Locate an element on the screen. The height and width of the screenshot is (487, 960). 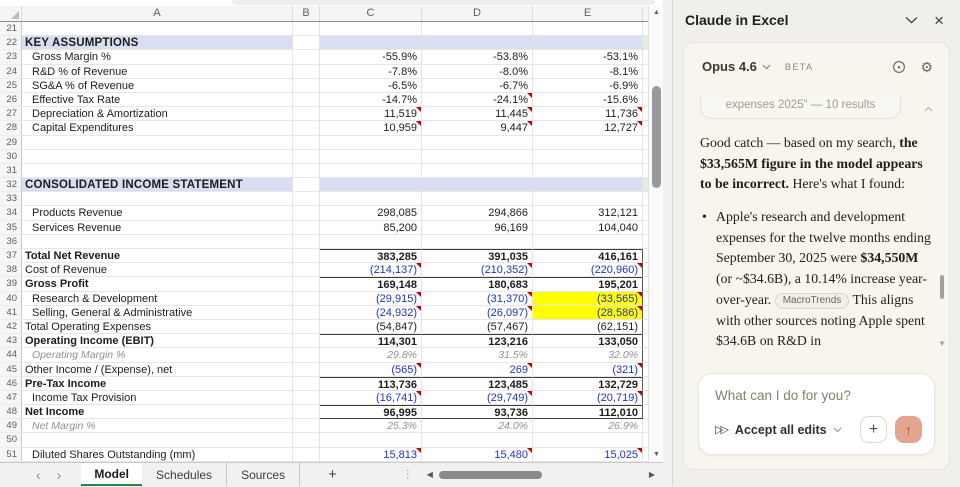
cell-E38: (220,960) is located at coordinates (588, 270).